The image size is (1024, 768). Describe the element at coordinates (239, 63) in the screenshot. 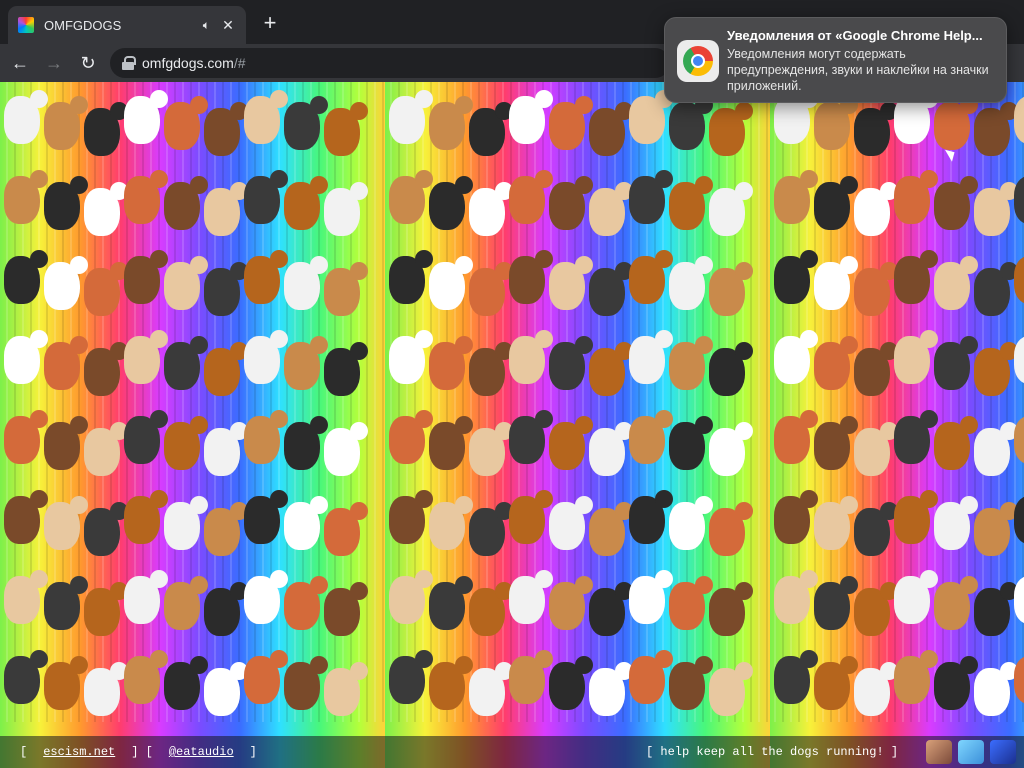

I see `url-path: /#` at that location.